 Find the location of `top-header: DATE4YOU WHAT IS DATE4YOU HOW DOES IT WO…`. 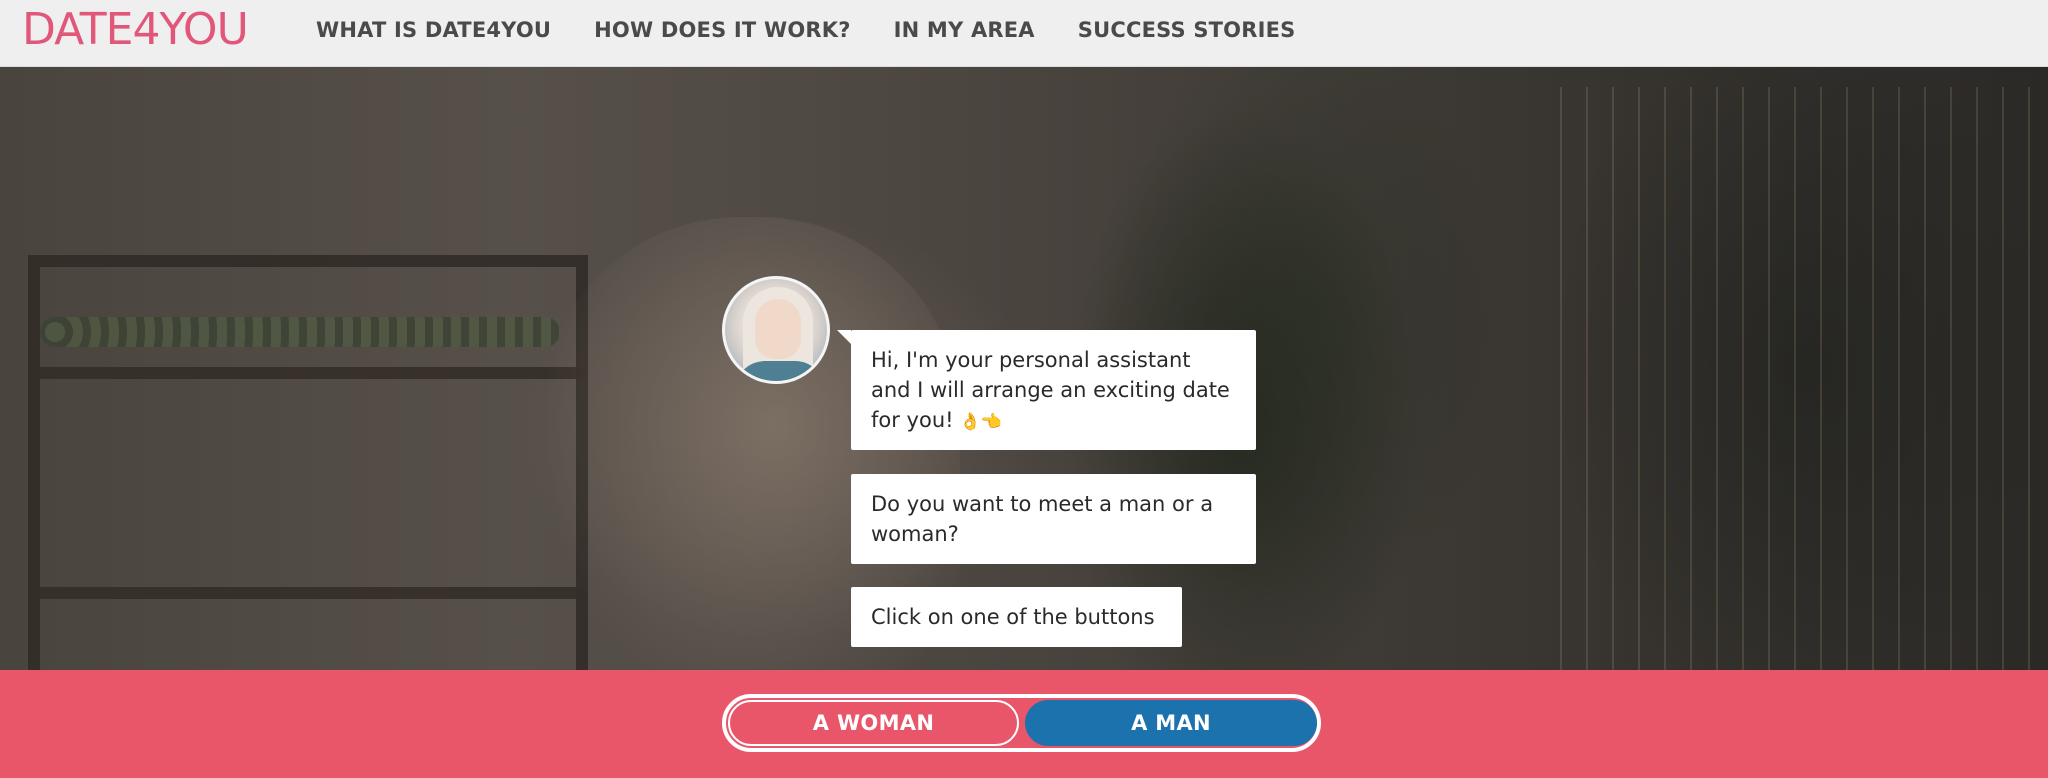

top-header: DATE4YOU WHAT IS DATE4YOU HOW DOES IT WO… is located at coordinates (1024, 33).